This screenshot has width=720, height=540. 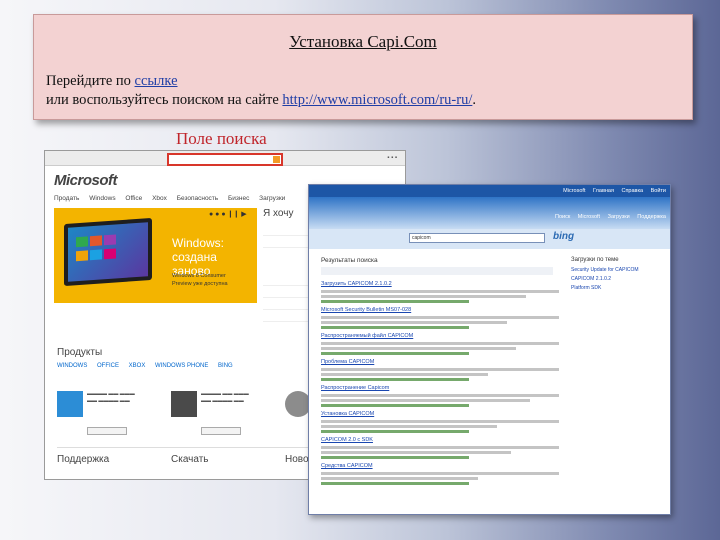 I want to click on related-item: CAPICOM 2.1.0.2, so click(x=618, y=279).